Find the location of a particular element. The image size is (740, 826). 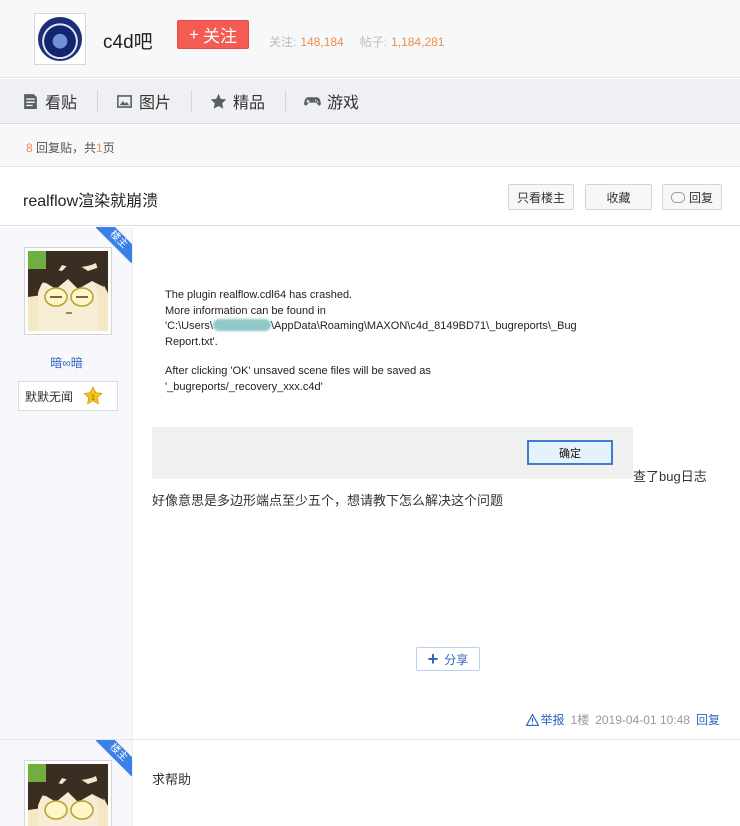

crash-dialog-footer: 确定 is located at coordinates (392, 453).